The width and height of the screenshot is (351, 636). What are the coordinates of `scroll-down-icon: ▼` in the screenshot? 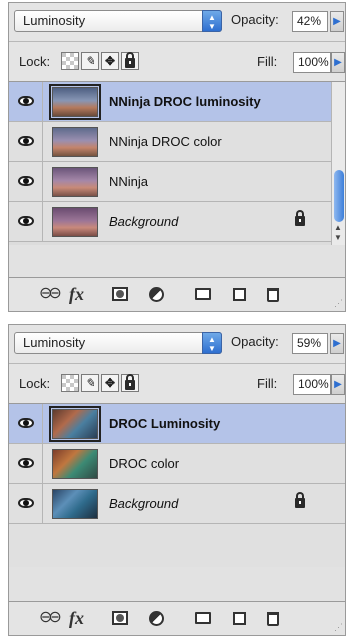 It's located at (338, 237).